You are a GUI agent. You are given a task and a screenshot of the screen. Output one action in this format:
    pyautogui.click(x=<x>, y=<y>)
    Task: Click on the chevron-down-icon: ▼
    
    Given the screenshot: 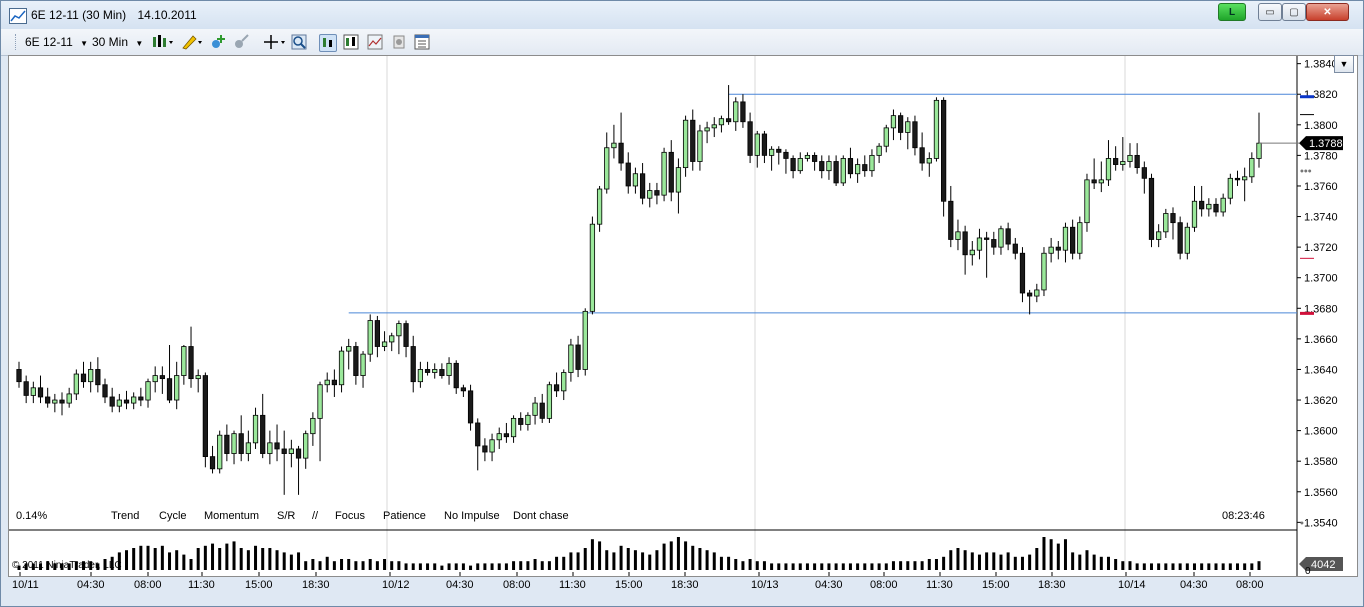 What is the action you would take?
    pyautogui.click(x=1344, y=64)
    